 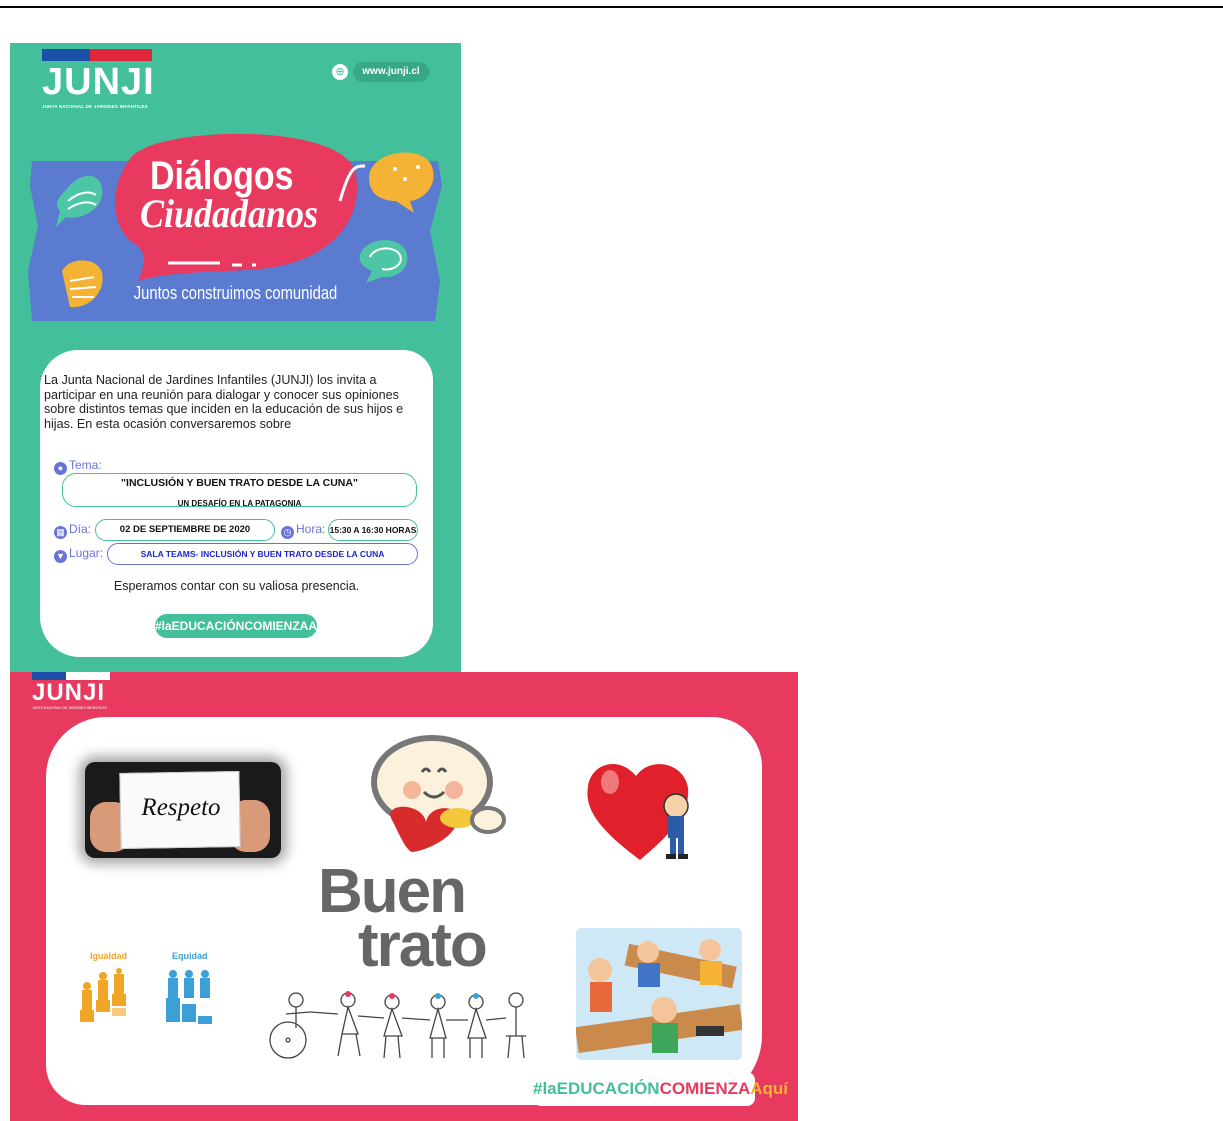 What do you see at coordinates (545, 1088) in the screenshot?
I see `hashtag-part-la: #la` at bounding box center [545, 1088].